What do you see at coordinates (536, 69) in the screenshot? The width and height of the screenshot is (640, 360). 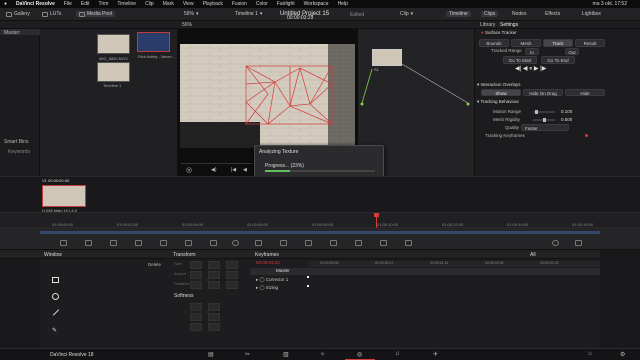 I see `track-forward-icon: ▶` at bounding box center [536, 69].